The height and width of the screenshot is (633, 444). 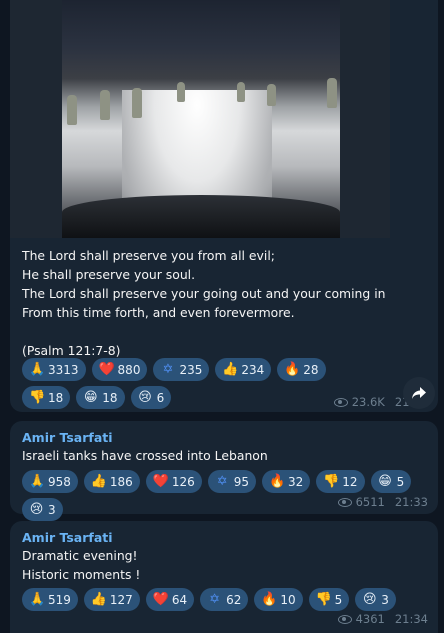 What do you see at coordinates (173, 481) in the screenshot?
I see `reaction-heart: ❤️ 126` at bounding box center [173, 481].